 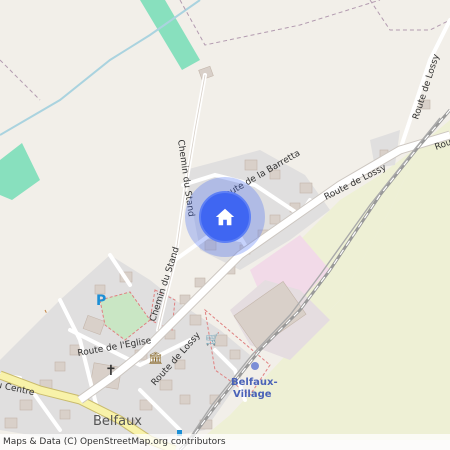 What do you see at coordinates (153, 442) in the screenshot?
I see `attribution-link: OpenStreetMap.org contributors` at bounding box center [153, 442].